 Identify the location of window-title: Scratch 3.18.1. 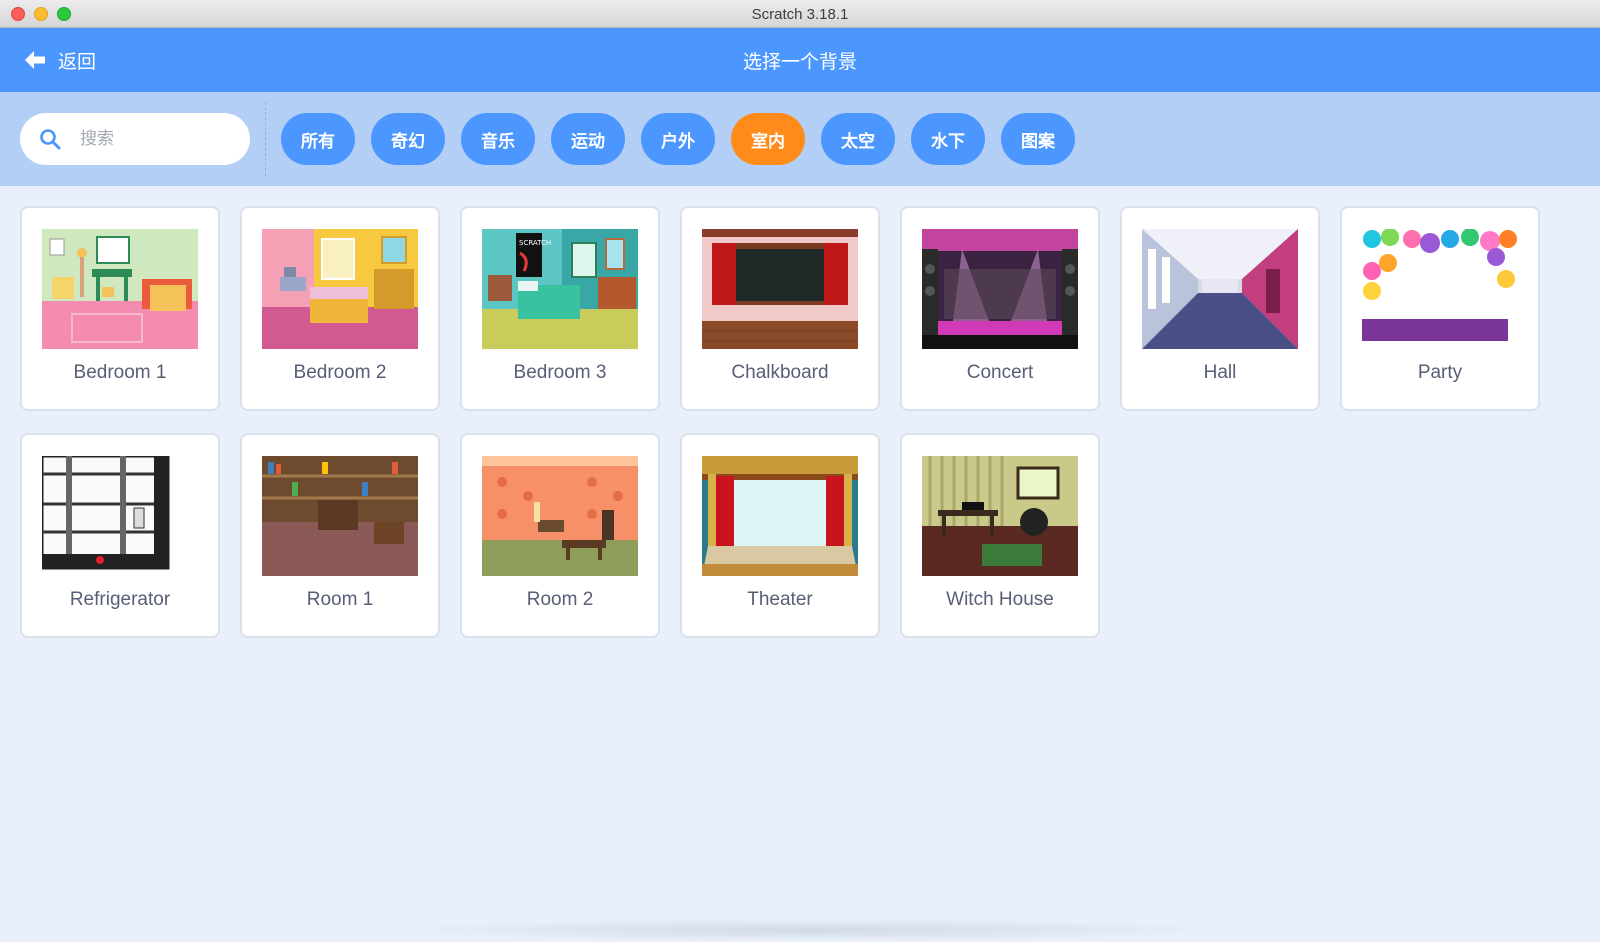
(800, 14).